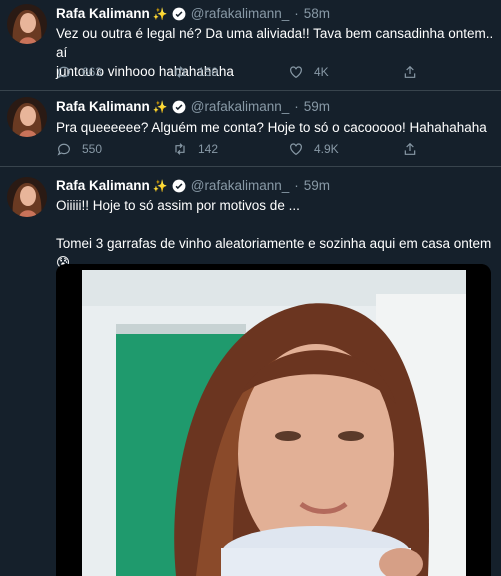 This screenshot has height=576, width=501. What do you see at coordinates (246, 74) in the screenshot?
I see `tweet-actions: 663 150 4K` at bounding box center [246, 74].